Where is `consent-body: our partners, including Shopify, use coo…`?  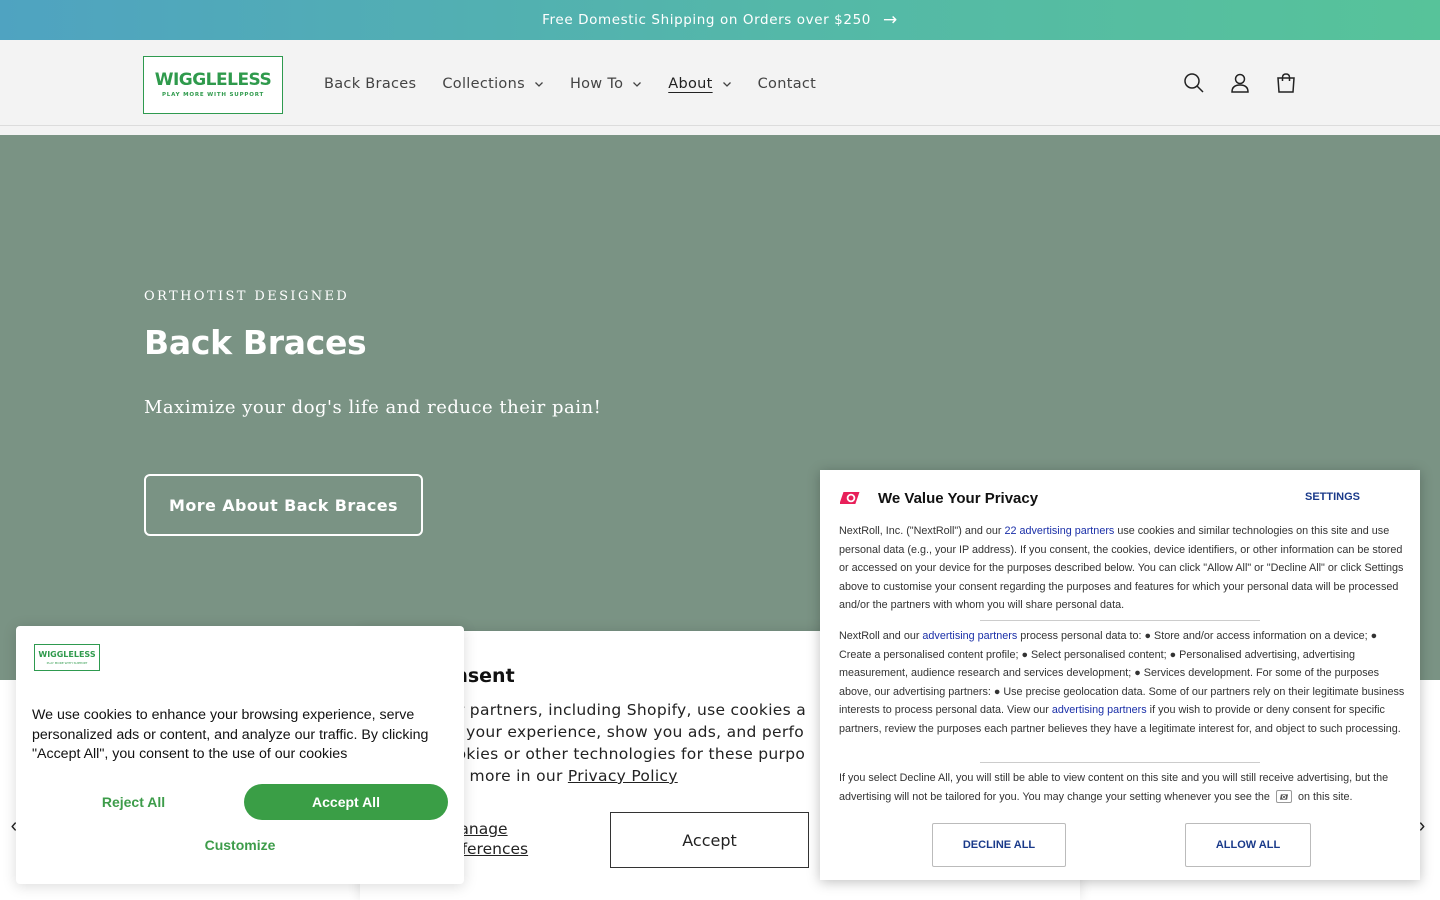
consent-body: our partners, including Shopify, use coo… is located at coordinates (648, 743).